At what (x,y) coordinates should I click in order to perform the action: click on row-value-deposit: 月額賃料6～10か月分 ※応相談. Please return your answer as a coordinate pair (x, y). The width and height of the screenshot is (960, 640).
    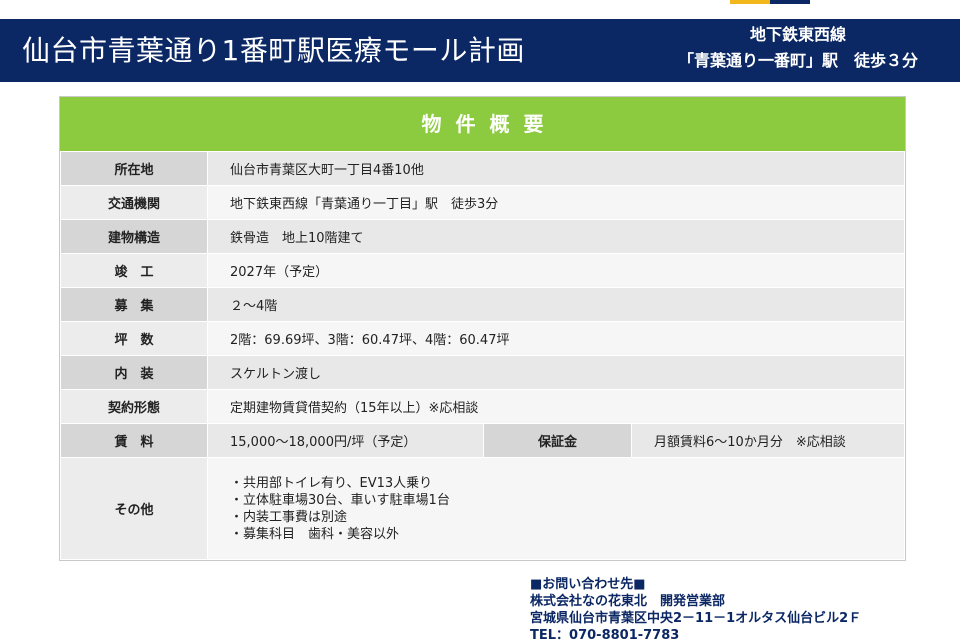
    Looking at the image, I should click on (768, 440).